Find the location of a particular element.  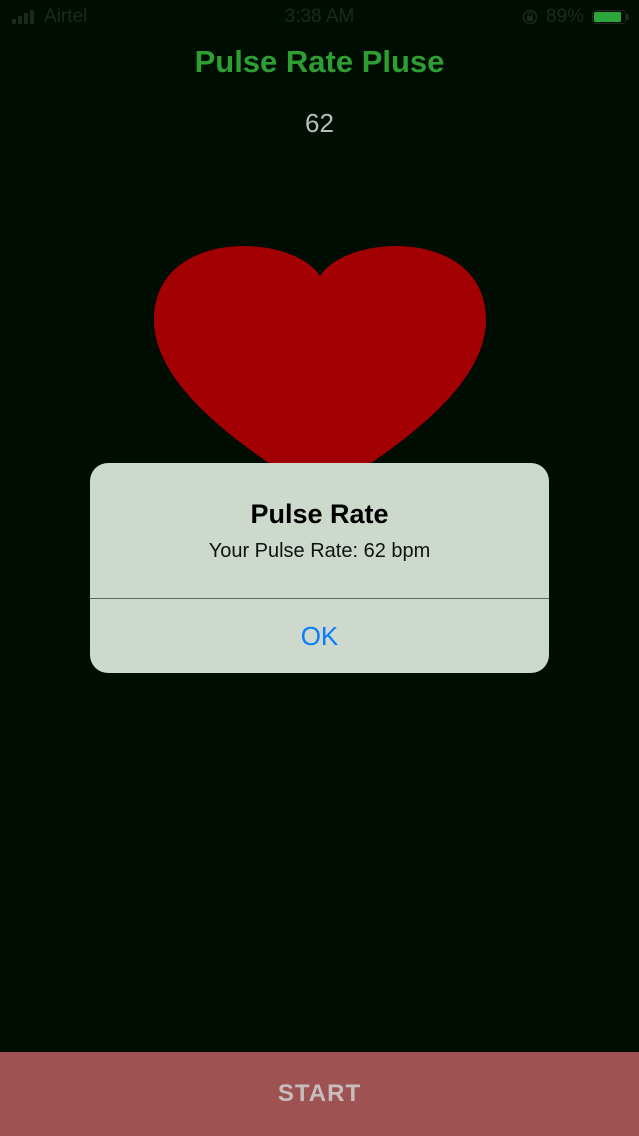

status-right: 89% is located at coordinates (575, 17).